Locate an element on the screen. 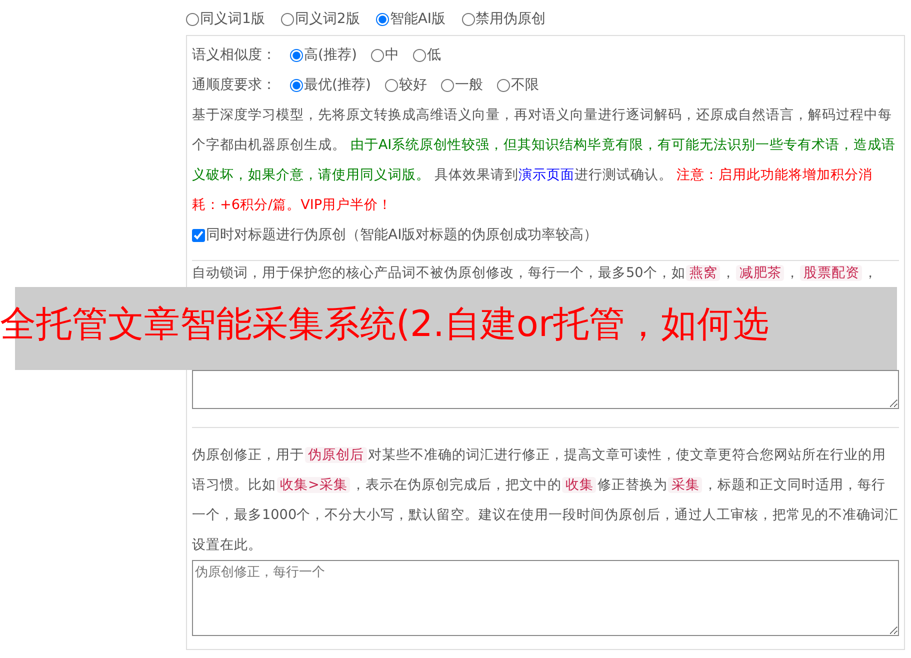 The height and width of the screenshot is (658, 911). description-text: 伪原创修正，用于 伪原创后 对某些不准确的词汇进行修正，提高文章可读性，使文章更符合您网站所在行业的用语习惯。比如 收集>采集 ，表示在伪原创完成后，把文中的 收集 修正替换为 采集 ，标题和正文同时适用，每行一个，最多1000个，不分大小写，默认留空。建议在使用一段时间伪原创后，通过人工审核，把常见的不准确词汇设置在此。 is located at coordinates (545, 500).